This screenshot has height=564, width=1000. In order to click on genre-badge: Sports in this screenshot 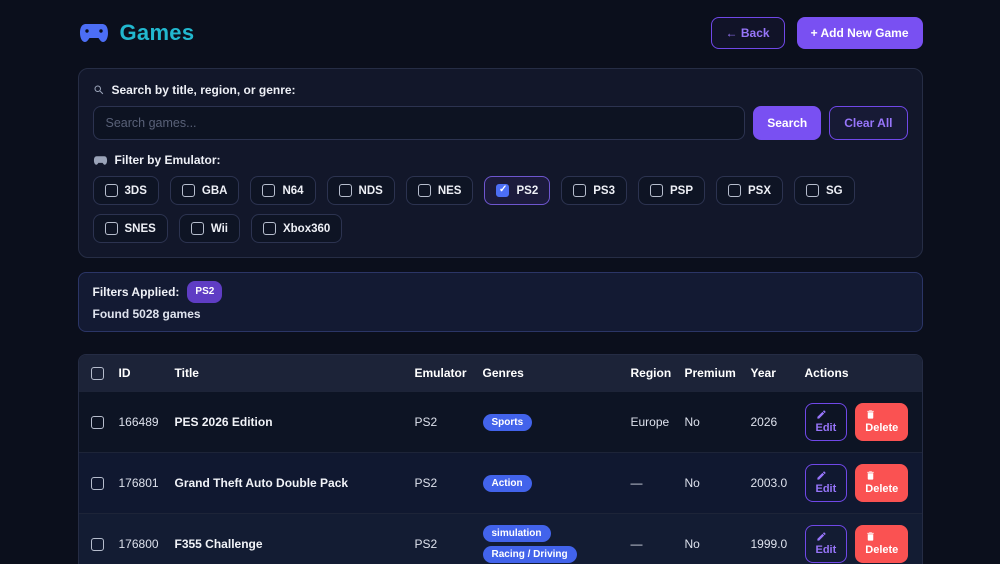, I will do `click(507, 422)`.